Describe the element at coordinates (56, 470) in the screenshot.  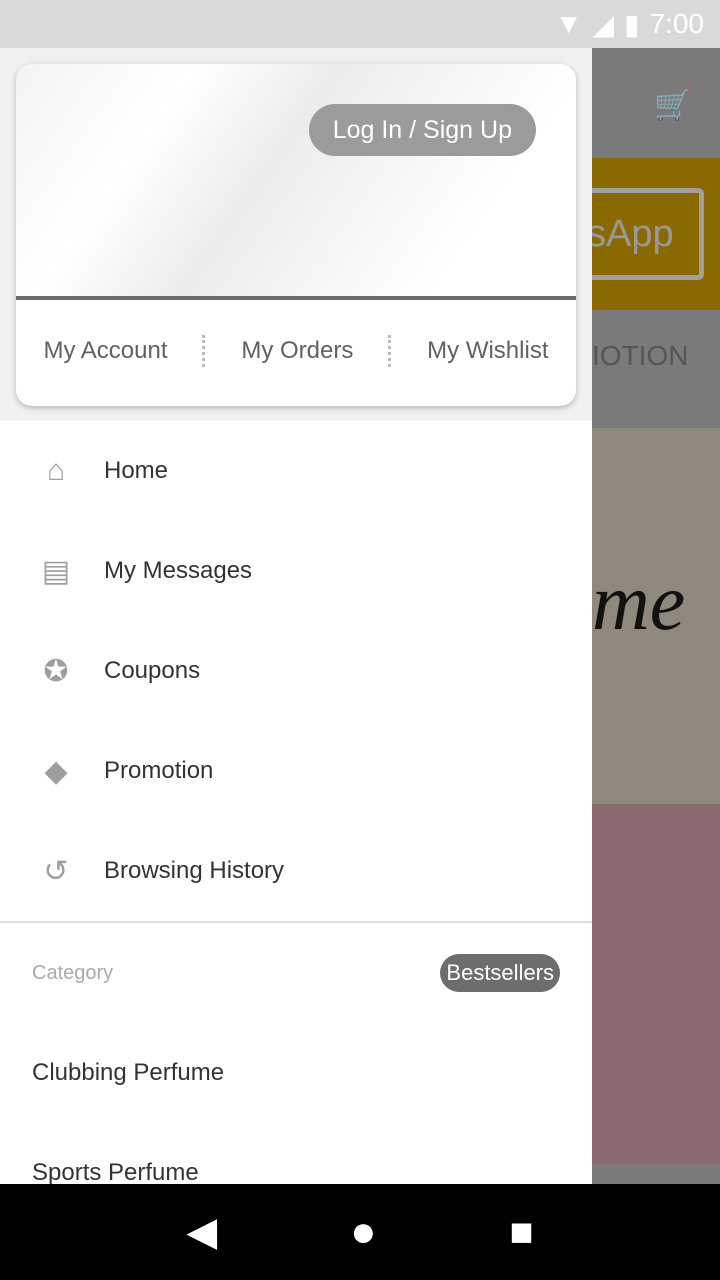
I see `home-icon: ⌂` at that location.